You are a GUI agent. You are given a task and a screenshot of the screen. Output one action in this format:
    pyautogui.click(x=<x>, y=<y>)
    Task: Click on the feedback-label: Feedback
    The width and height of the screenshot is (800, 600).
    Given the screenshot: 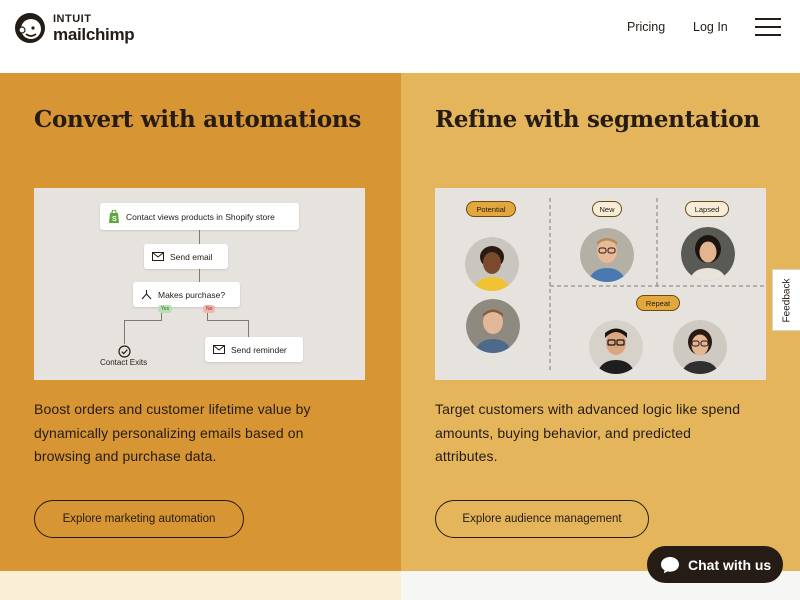 What is the action you would take?
    pyautogui.click(x=787, y=300)
    